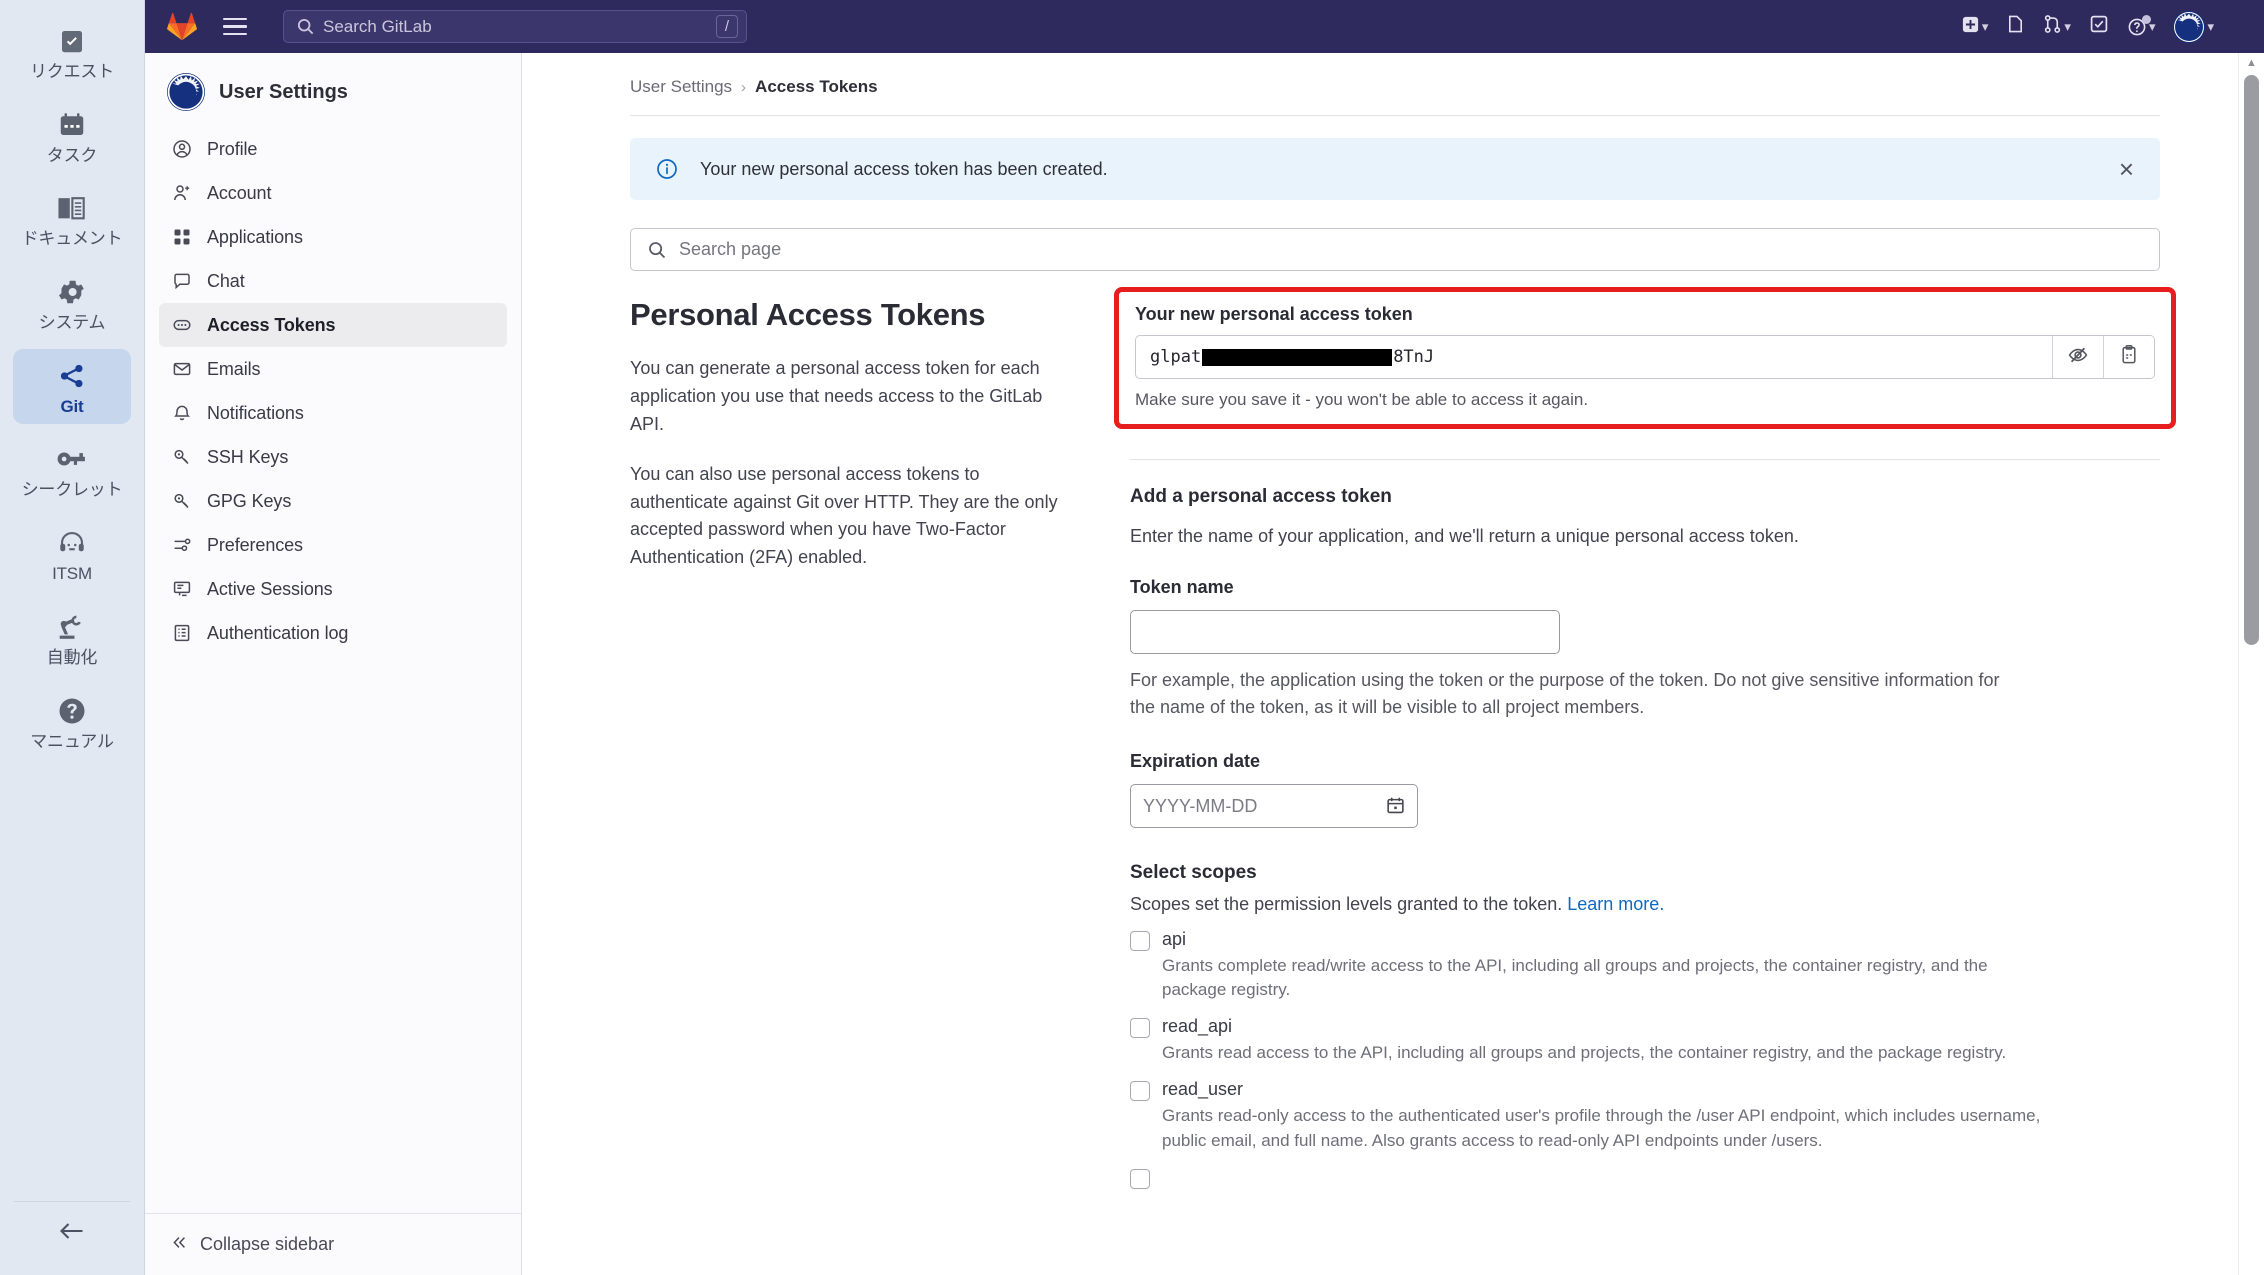 This screenshot has height=1275, width=2264. I want to click on triangle-up-icon: ▲, so click(2251, 63).